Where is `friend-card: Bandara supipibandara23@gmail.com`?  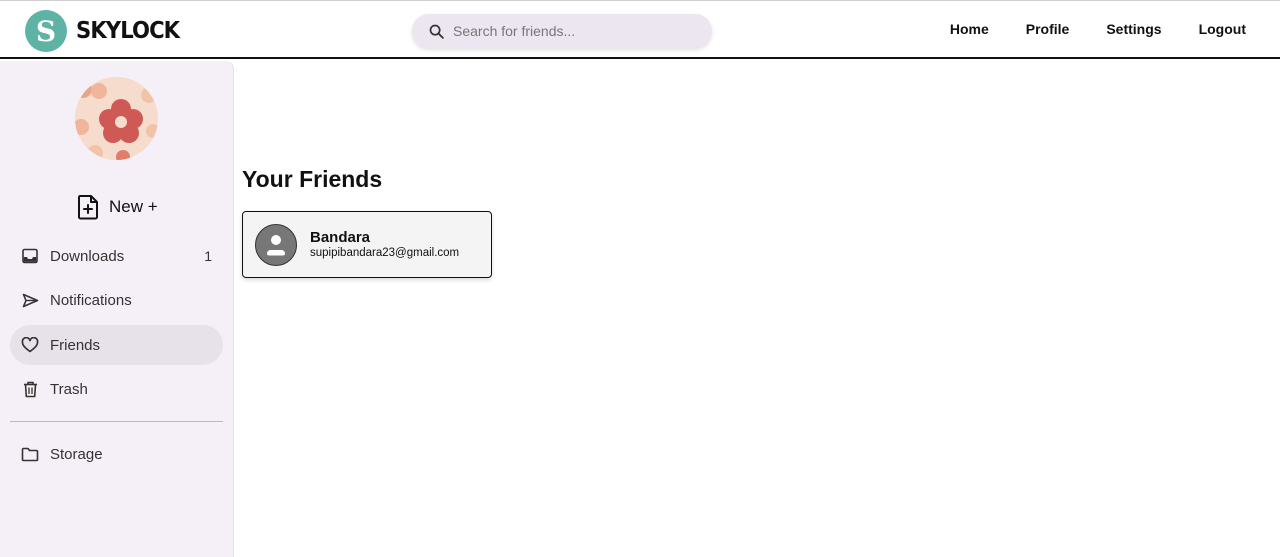
friend-card: Bandara supipibandara23@gmail.com is located at coordinates (367, 244).